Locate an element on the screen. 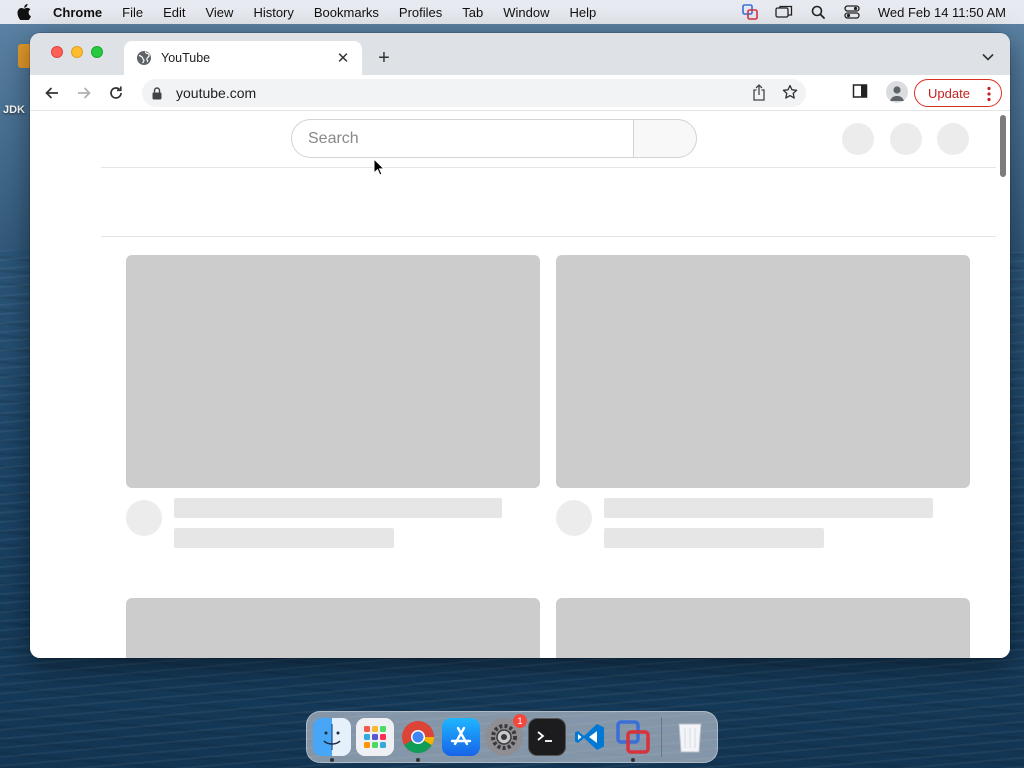 This screenshot has height=768, width=1024. chrome-icon is located at coordinates (418, 740).